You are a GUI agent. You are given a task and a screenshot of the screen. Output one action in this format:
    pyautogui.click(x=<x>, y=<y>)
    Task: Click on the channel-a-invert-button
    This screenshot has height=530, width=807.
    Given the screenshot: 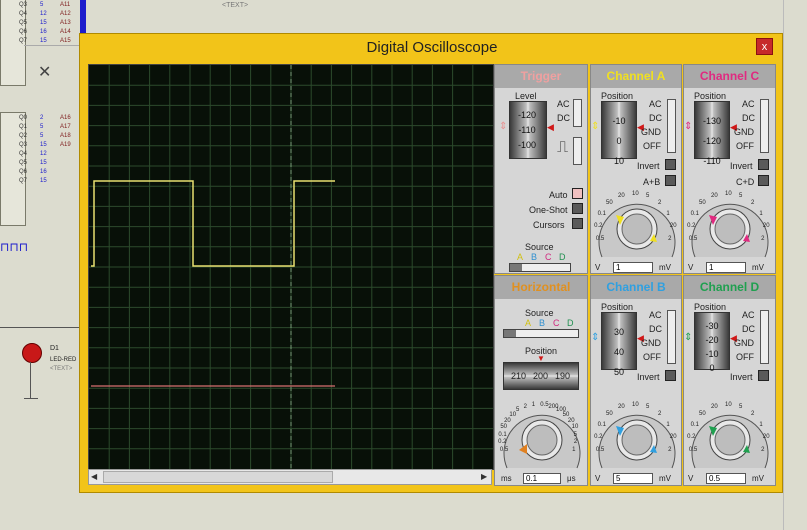 What is the action you would take?
    pyautogui.click(x=670, y=164)
    